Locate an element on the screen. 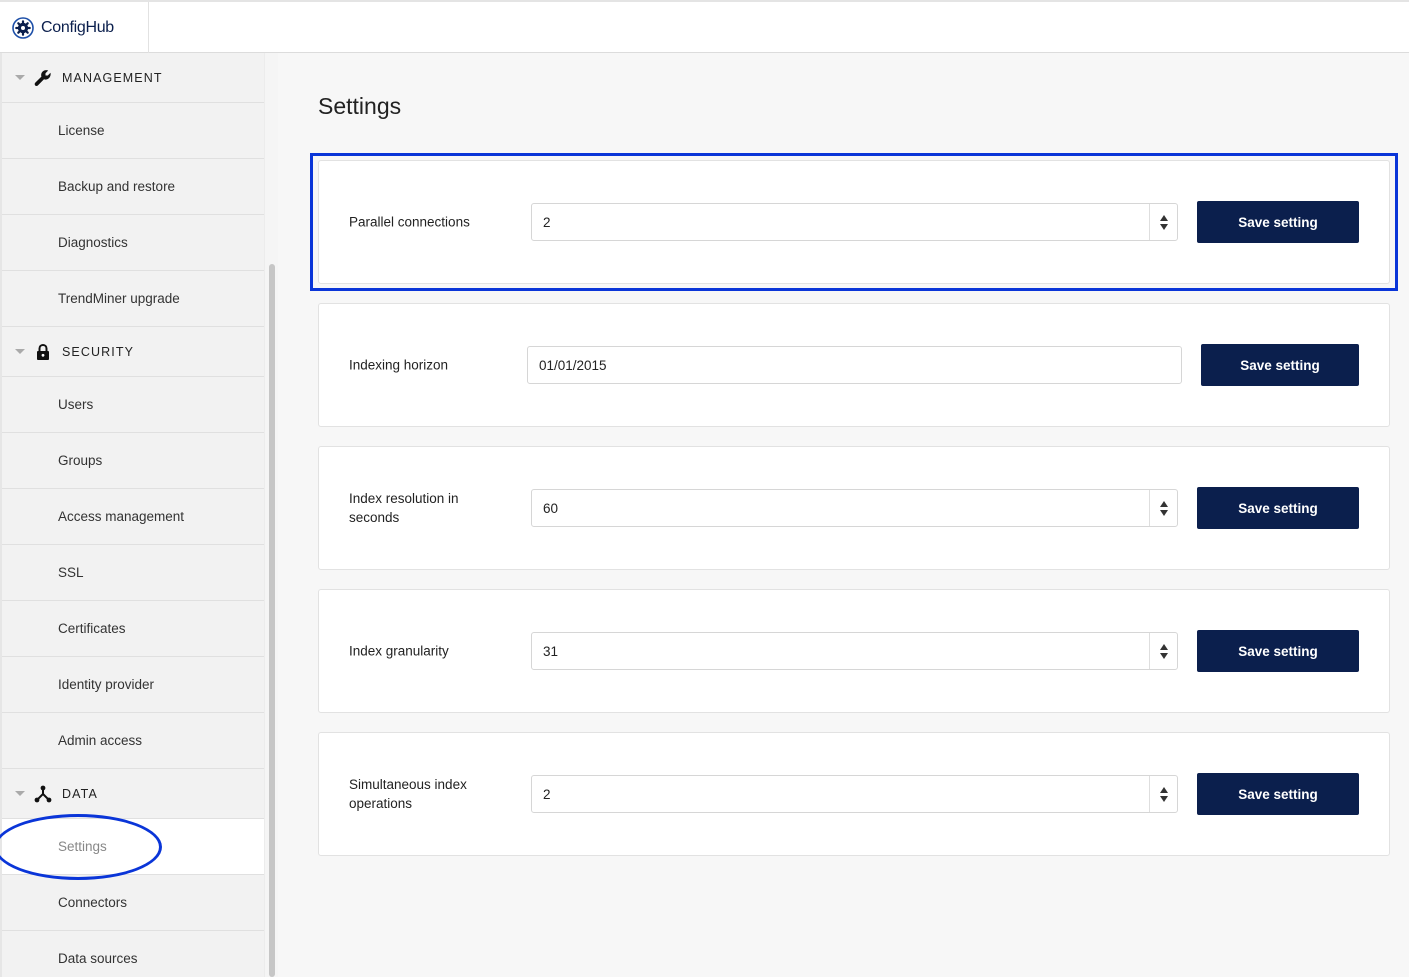 This screenshot has height=977, width=1409. top-bar: ConfigHub is located at coordinates (704, 26).